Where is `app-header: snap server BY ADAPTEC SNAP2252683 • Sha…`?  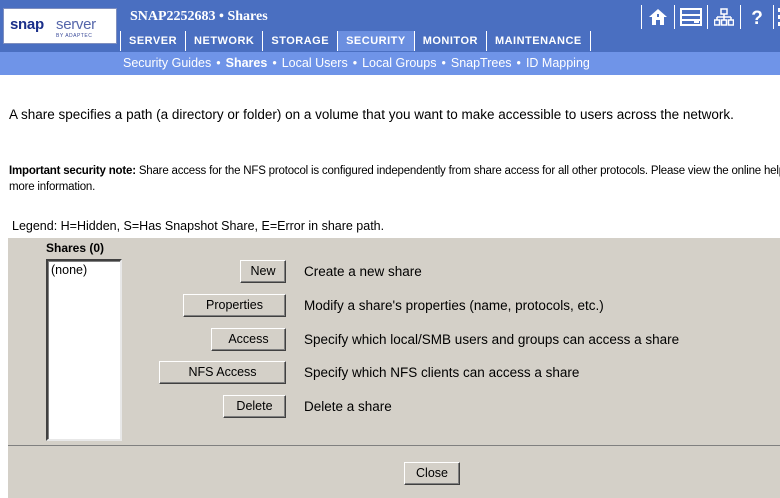 app-header: snap server BY ADAPTEC SNAP2252683 • Sha… is located at coordinates (390, 26).